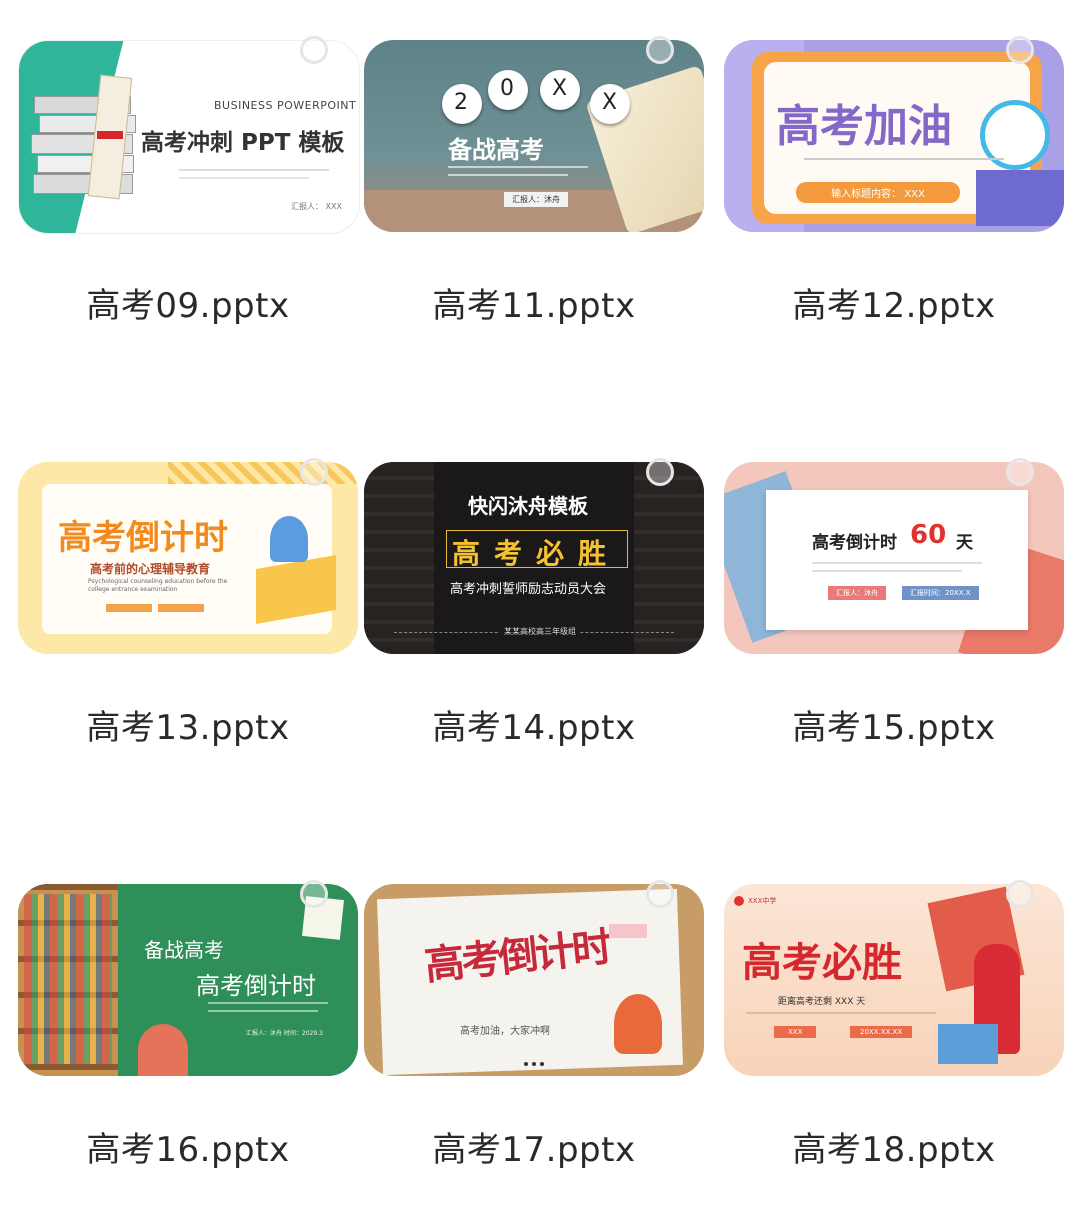 The height and width of the screenshot is (1208, 1080). I want to click on file-thumbnail: 高考加油 输入标题内容： XXX, so click(894, 136).